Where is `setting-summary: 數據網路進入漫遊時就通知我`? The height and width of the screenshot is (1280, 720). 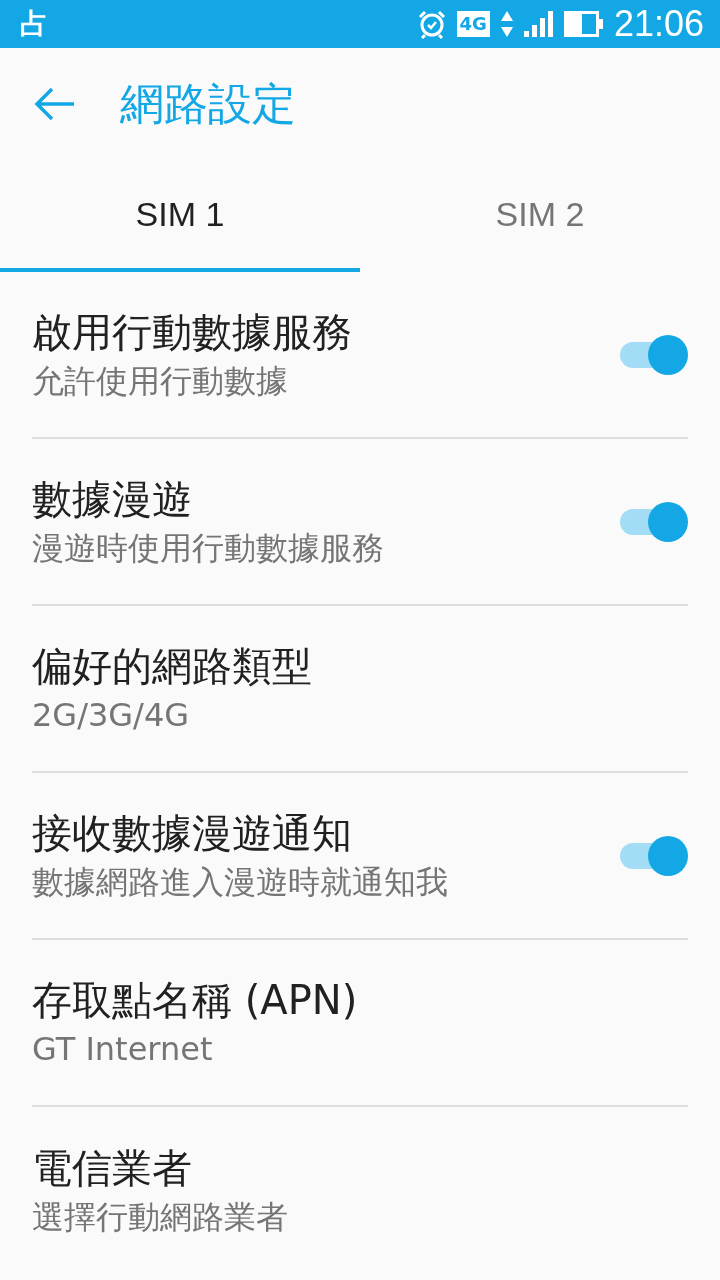
setting-summary: 數據網路進入漫遊時就通知我 is located at coordinates (240, 882).